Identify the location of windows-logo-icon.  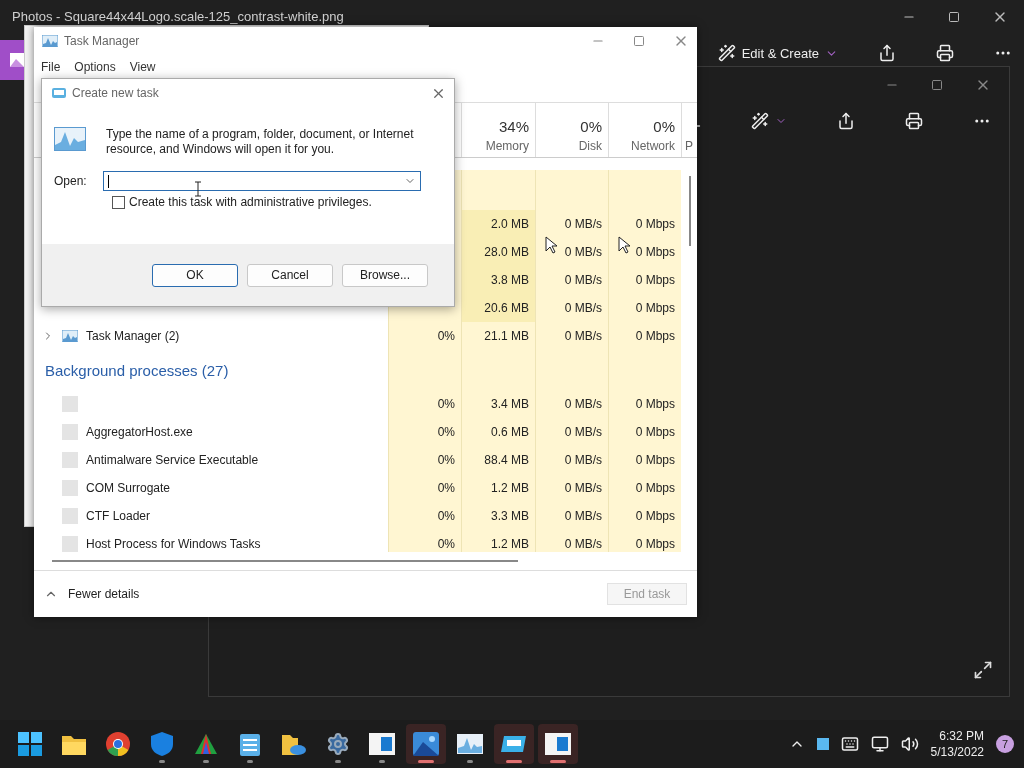
(30, 744).